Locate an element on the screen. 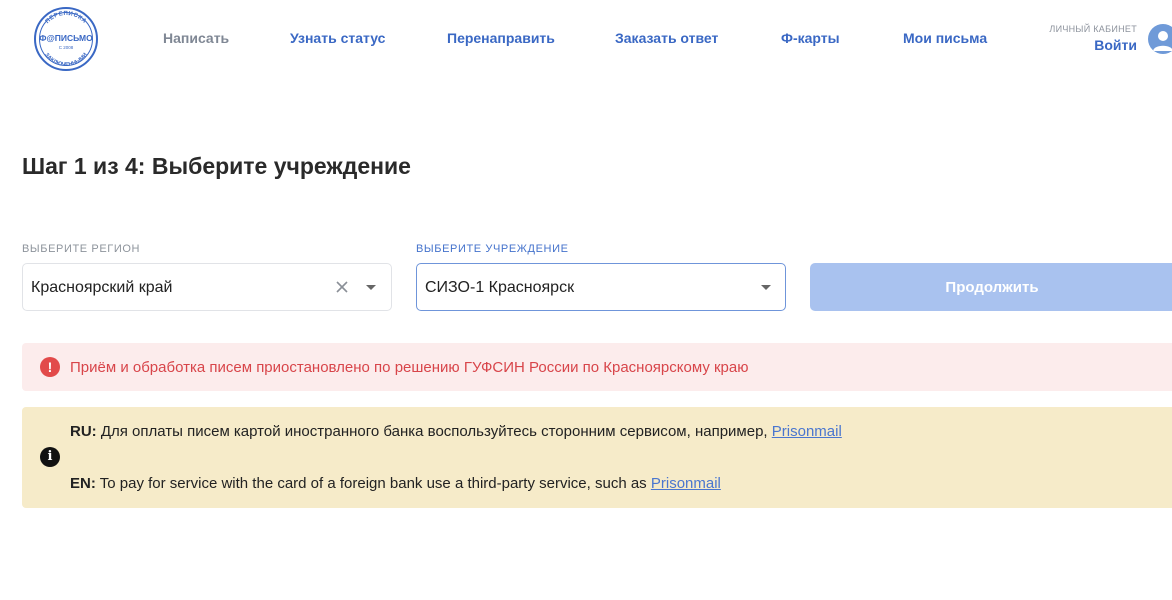 Image resolution: width=1172 pixels, height=600 pixels. nav-check-status: Узнать статус is located at coordinates (337, 38).